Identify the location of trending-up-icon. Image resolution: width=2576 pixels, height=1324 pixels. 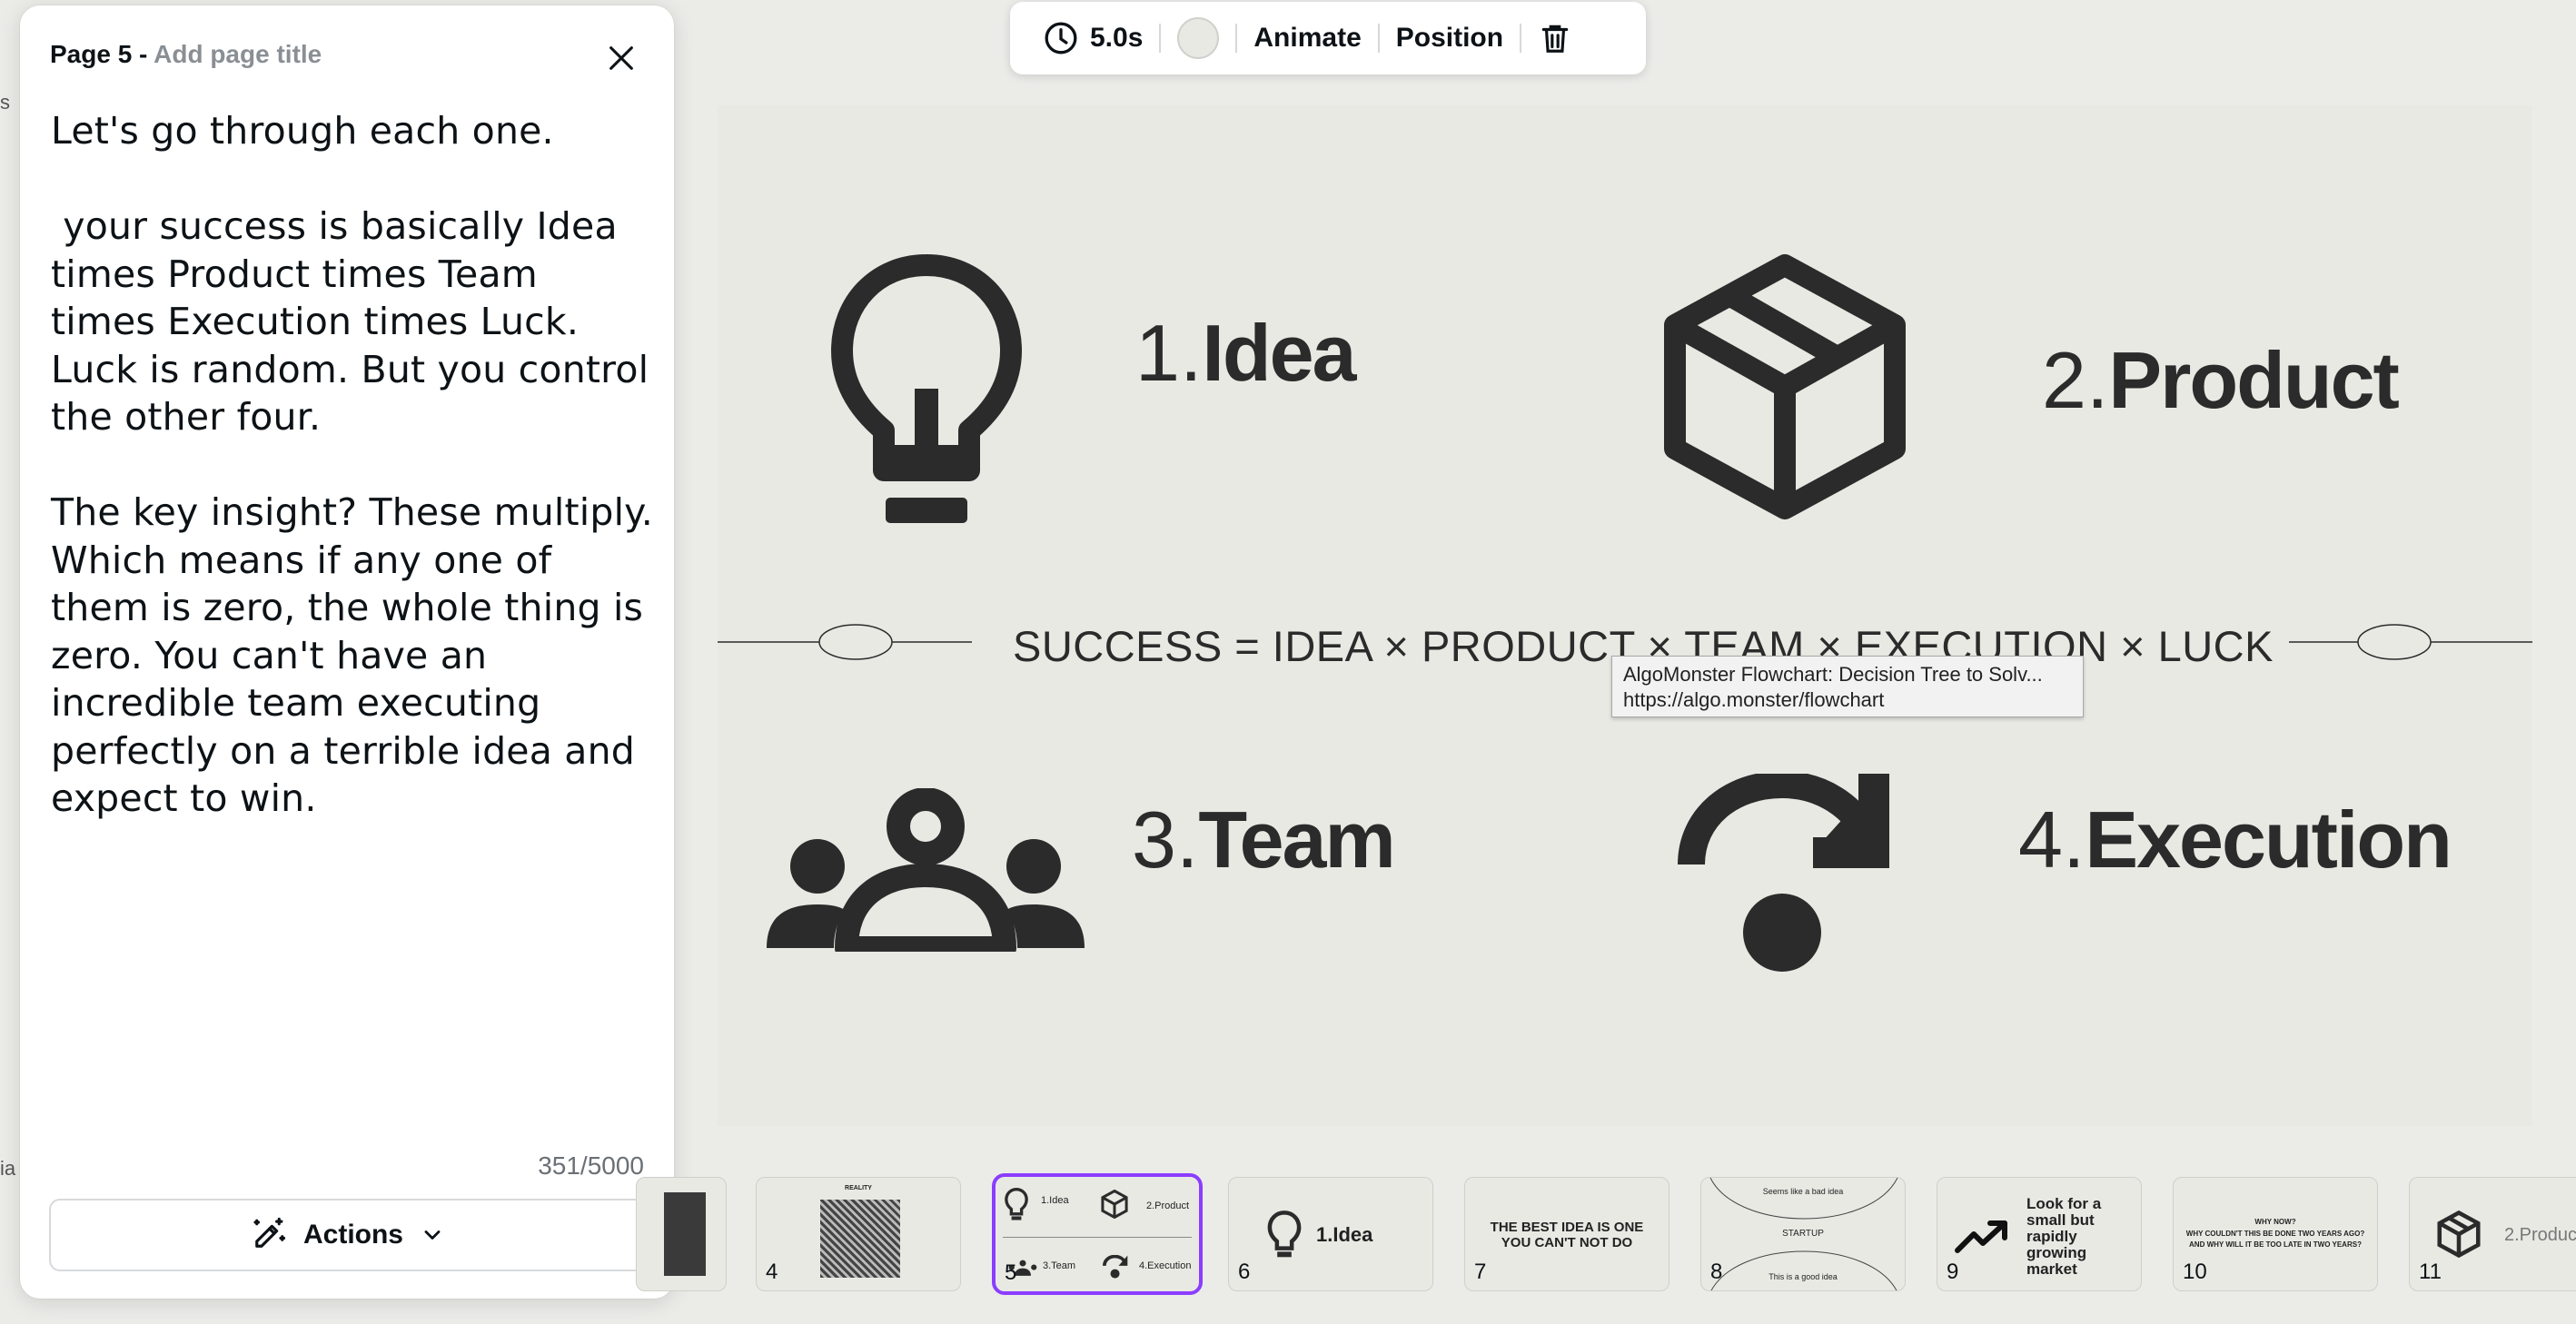
(1981, 1236).